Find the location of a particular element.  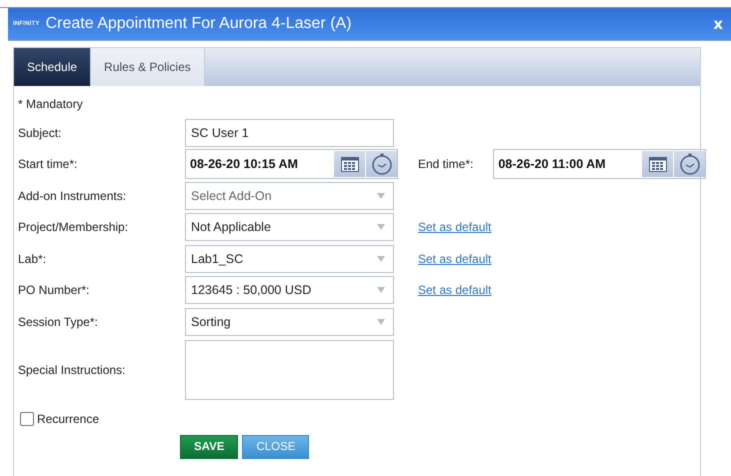

dropdown: Select Add-On is located at coordinates (289, 196).